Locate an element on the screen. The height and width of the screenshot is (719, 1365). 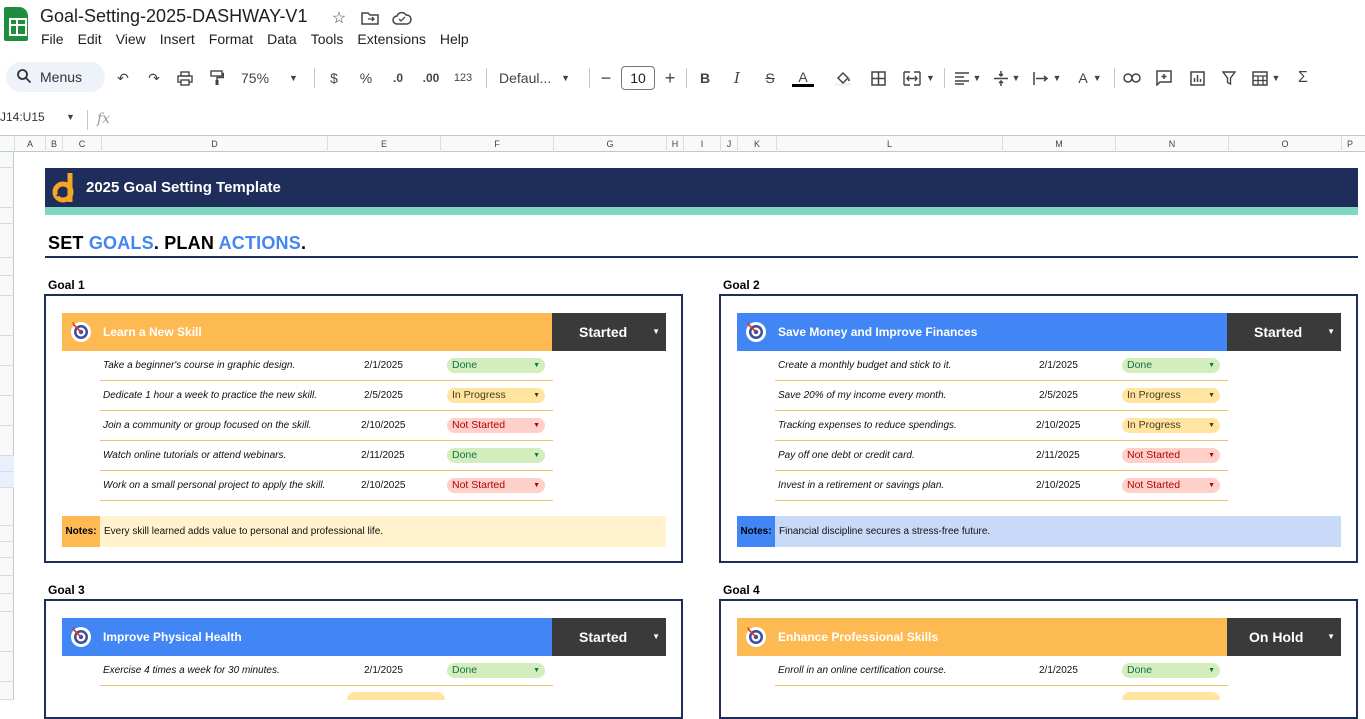
comment-icon is located at coordinates (1164, 78).